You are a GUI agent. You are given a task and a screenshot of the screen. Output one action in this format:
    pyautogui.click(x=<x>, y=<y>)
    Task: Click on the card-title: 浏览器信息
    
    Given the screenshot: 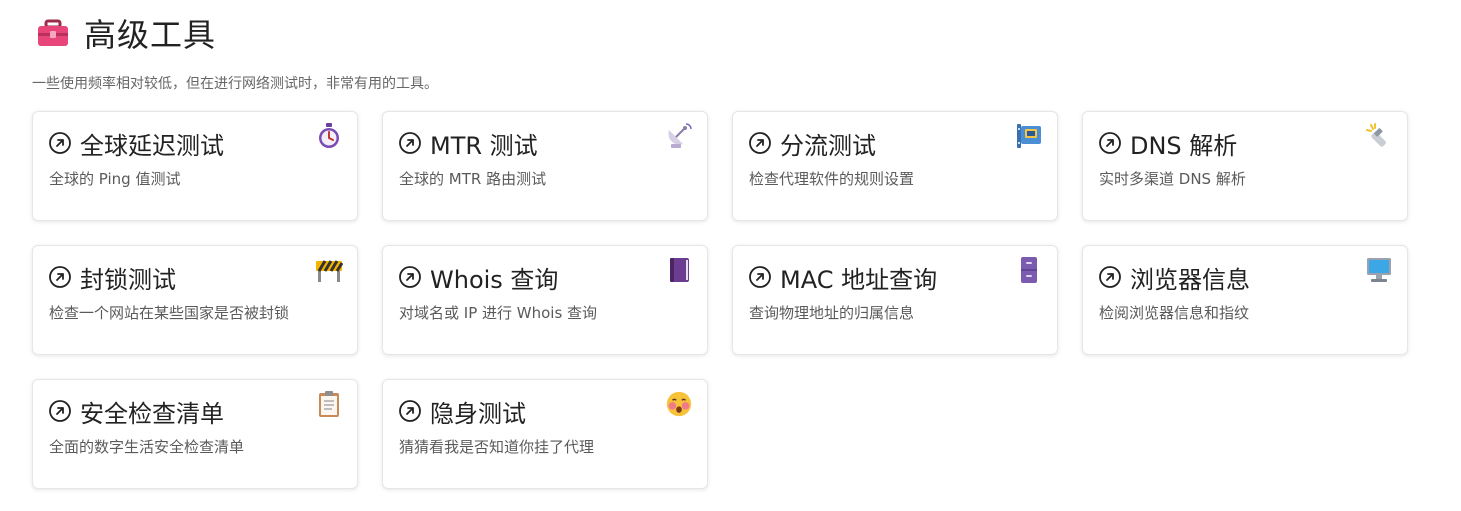 What is the action you would take?
    pyautogui.click(x=1190, y=279)
    